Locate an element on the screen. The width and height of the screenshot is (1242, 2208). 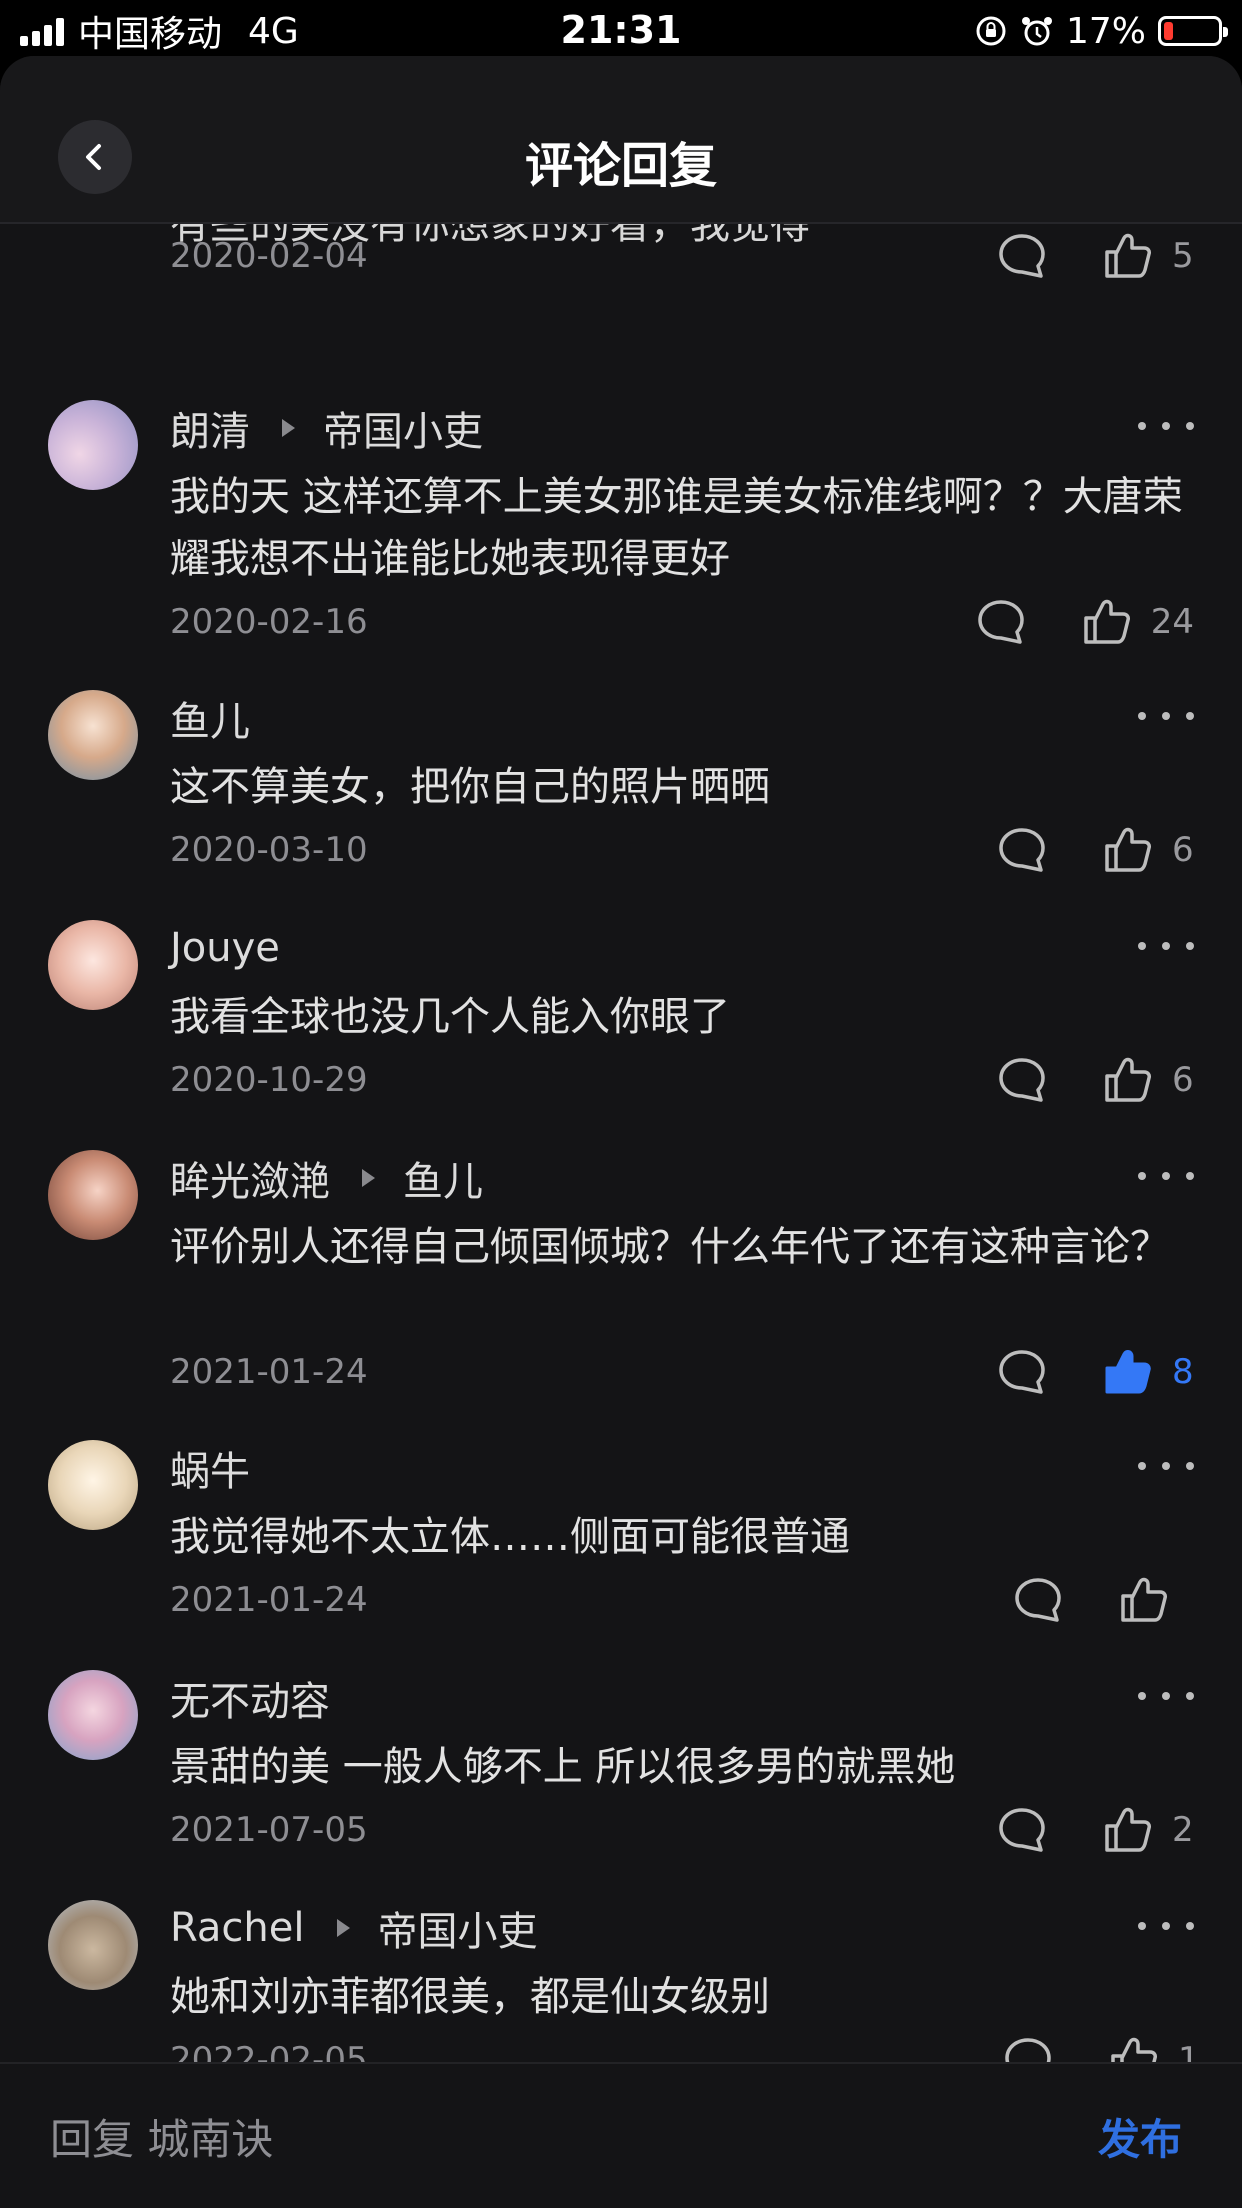
comment-header: 鱼儿 is located at coordinates (210, 718).